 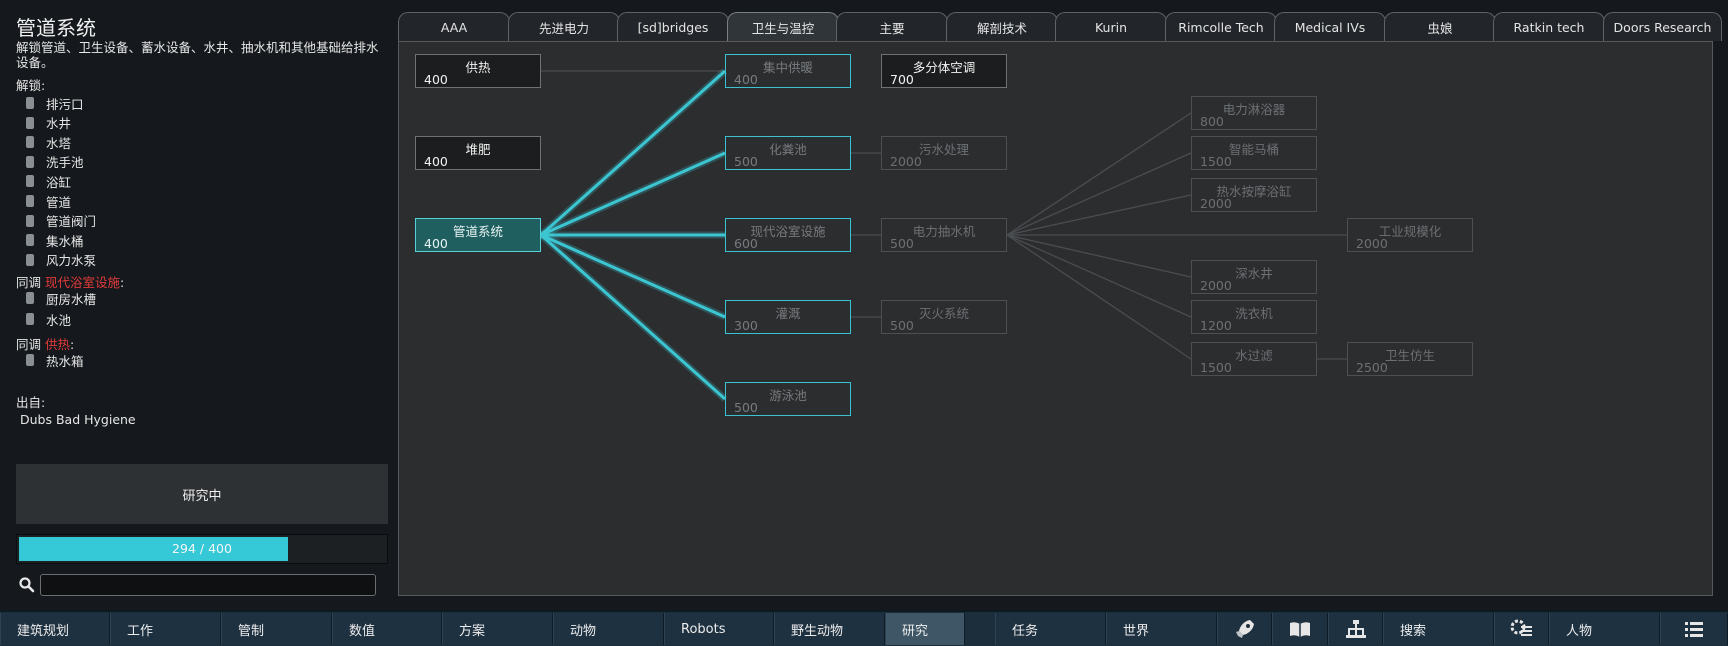 I want to click on unlock-item: 排污口, so click(x=53, y=103).